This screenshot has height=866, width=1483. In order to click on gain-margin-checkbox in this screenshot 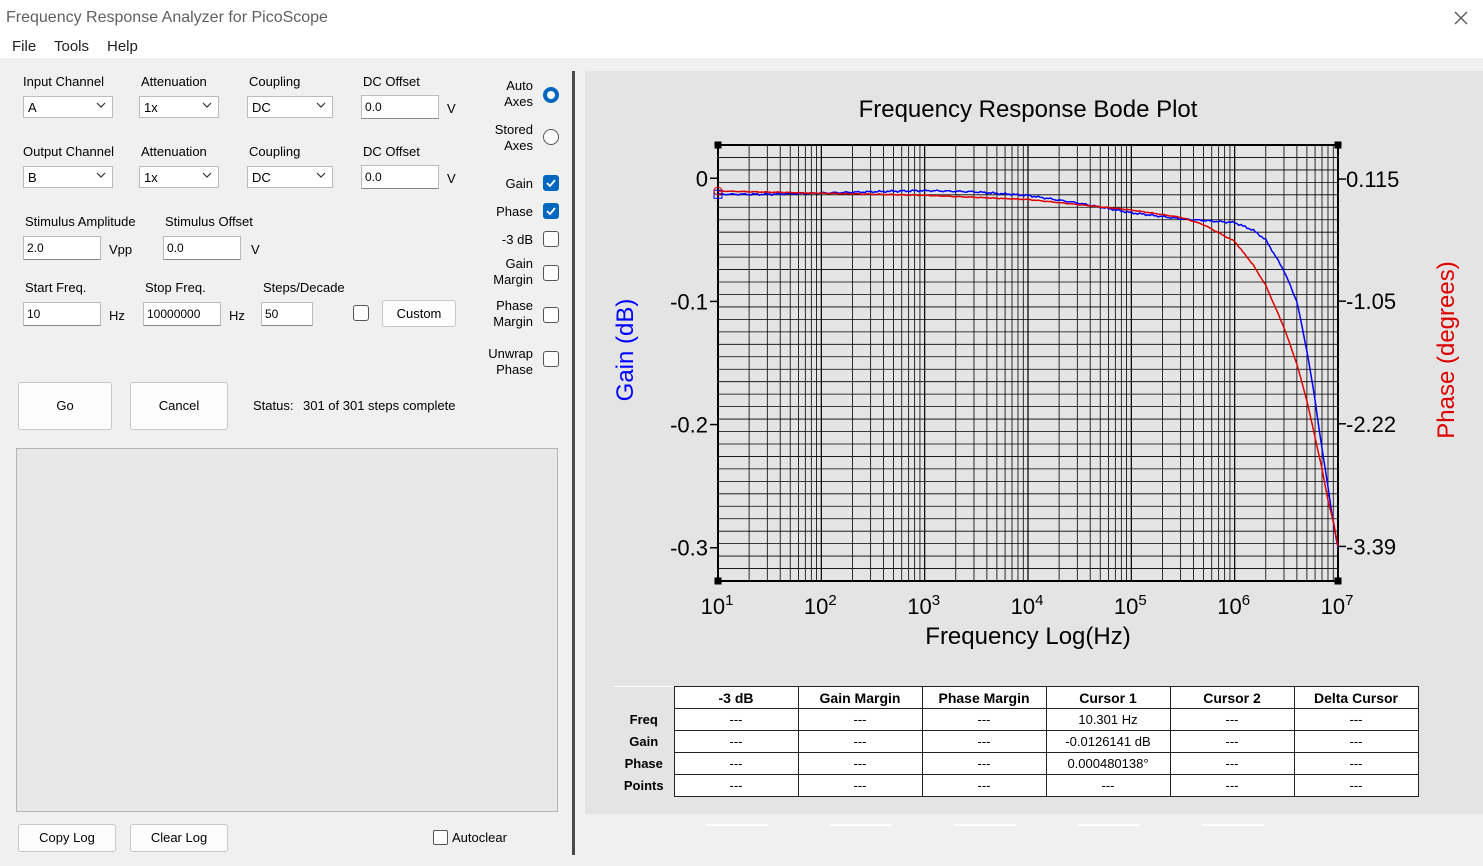, I will do `click(551, 273)`.